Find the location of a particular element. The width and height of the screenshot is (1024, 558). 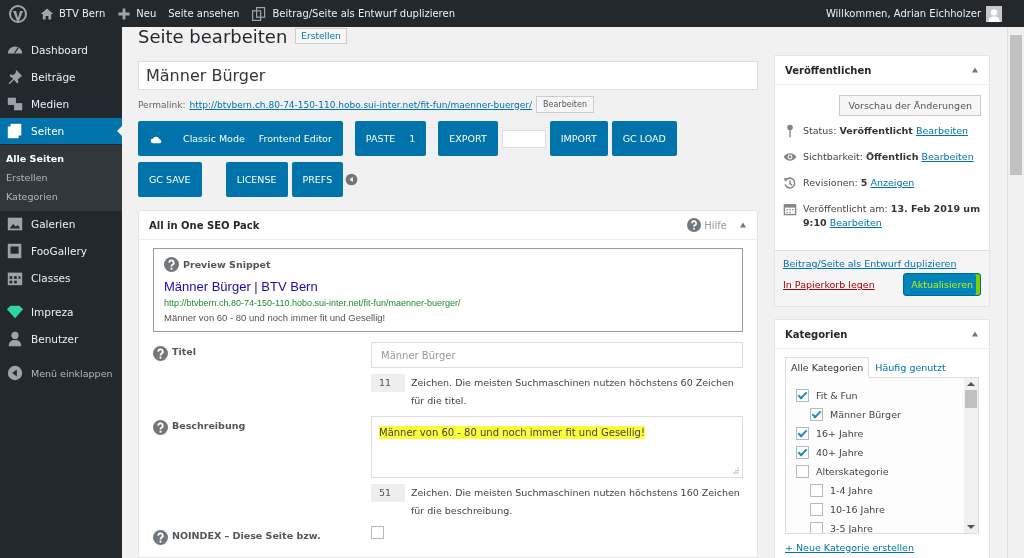

toolbar-button: Classic Mode Frontend Editor is located at coordinates (240, 138).